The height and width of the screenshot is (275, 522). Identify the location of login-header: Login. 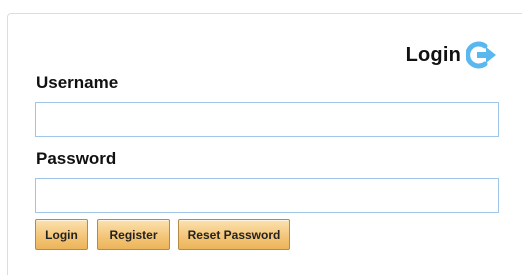
(452, 55).